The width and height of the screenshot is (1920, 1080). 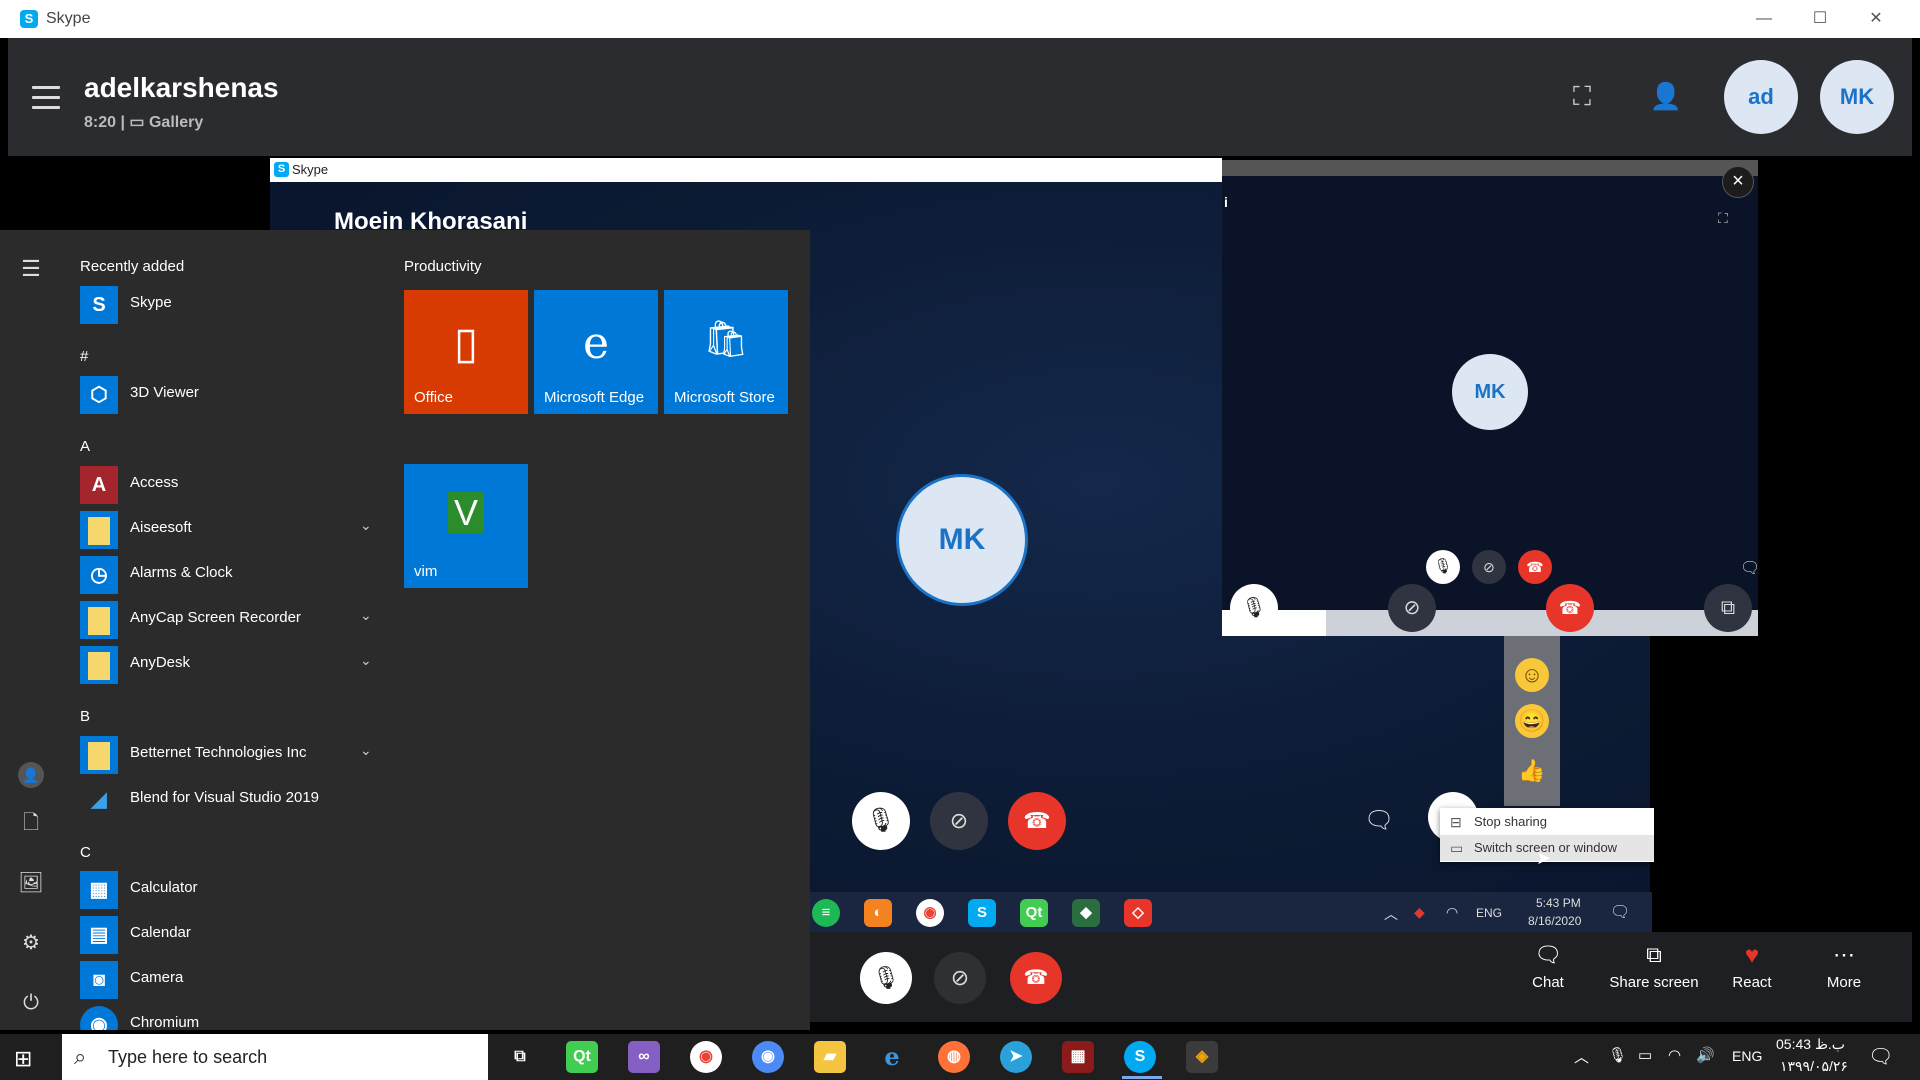 What do you see at coordinates (31, 943) in the screenshot?
I see `settings-gear-icon: ⚙` at bounding box center [31, 943].